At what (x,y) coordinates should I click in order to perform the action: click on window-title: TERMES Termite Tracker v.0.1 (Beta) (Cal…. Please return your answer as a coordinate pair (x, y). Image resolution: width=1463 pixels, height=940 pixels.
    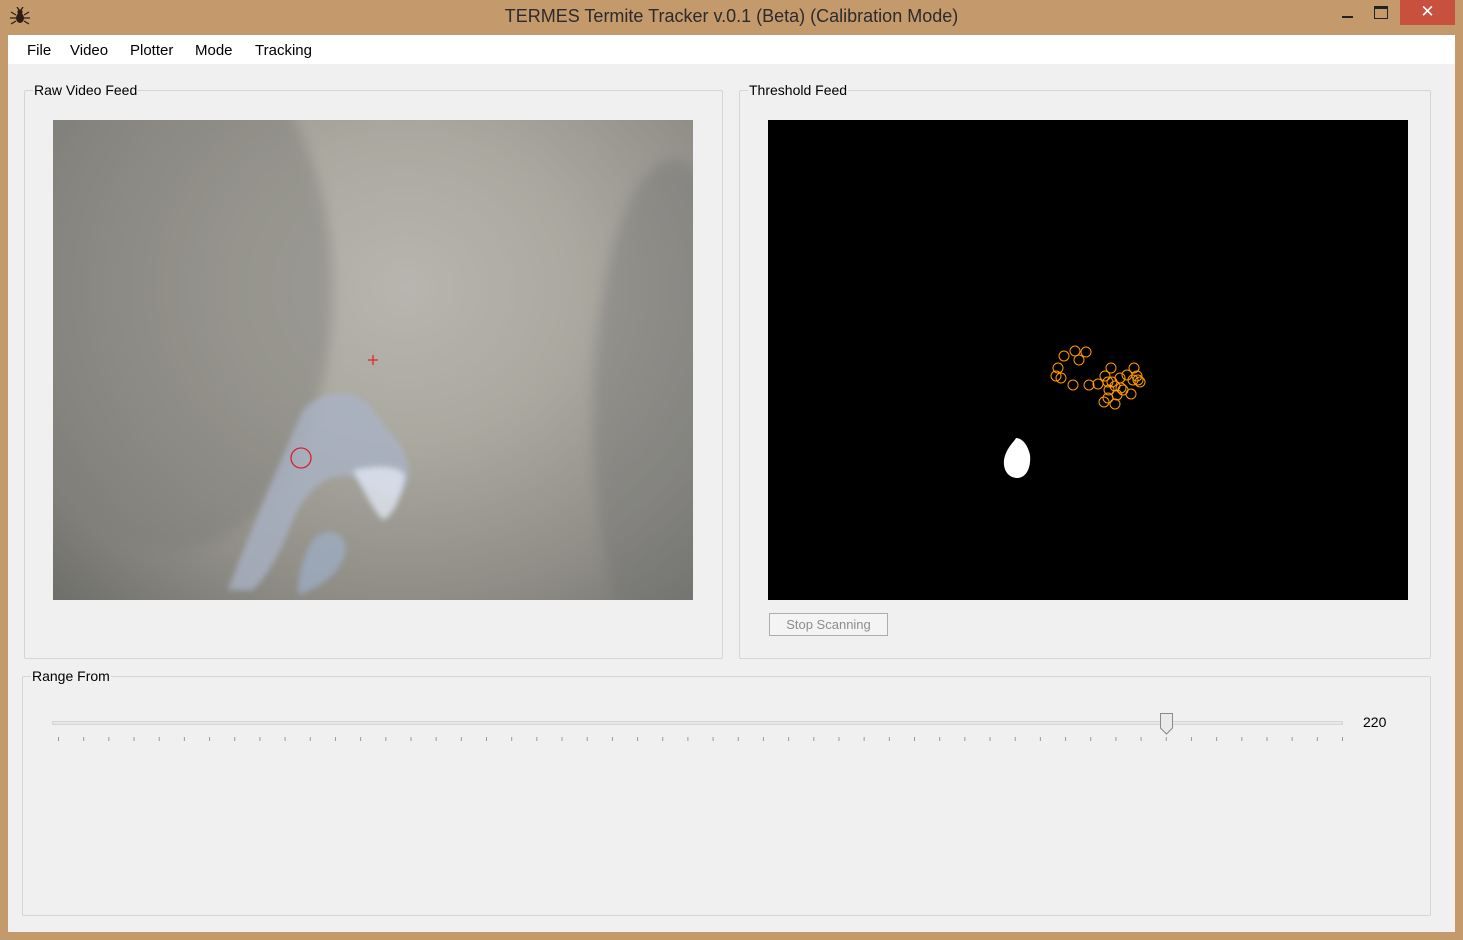
    Looking at the image, I should click on (731, 16).